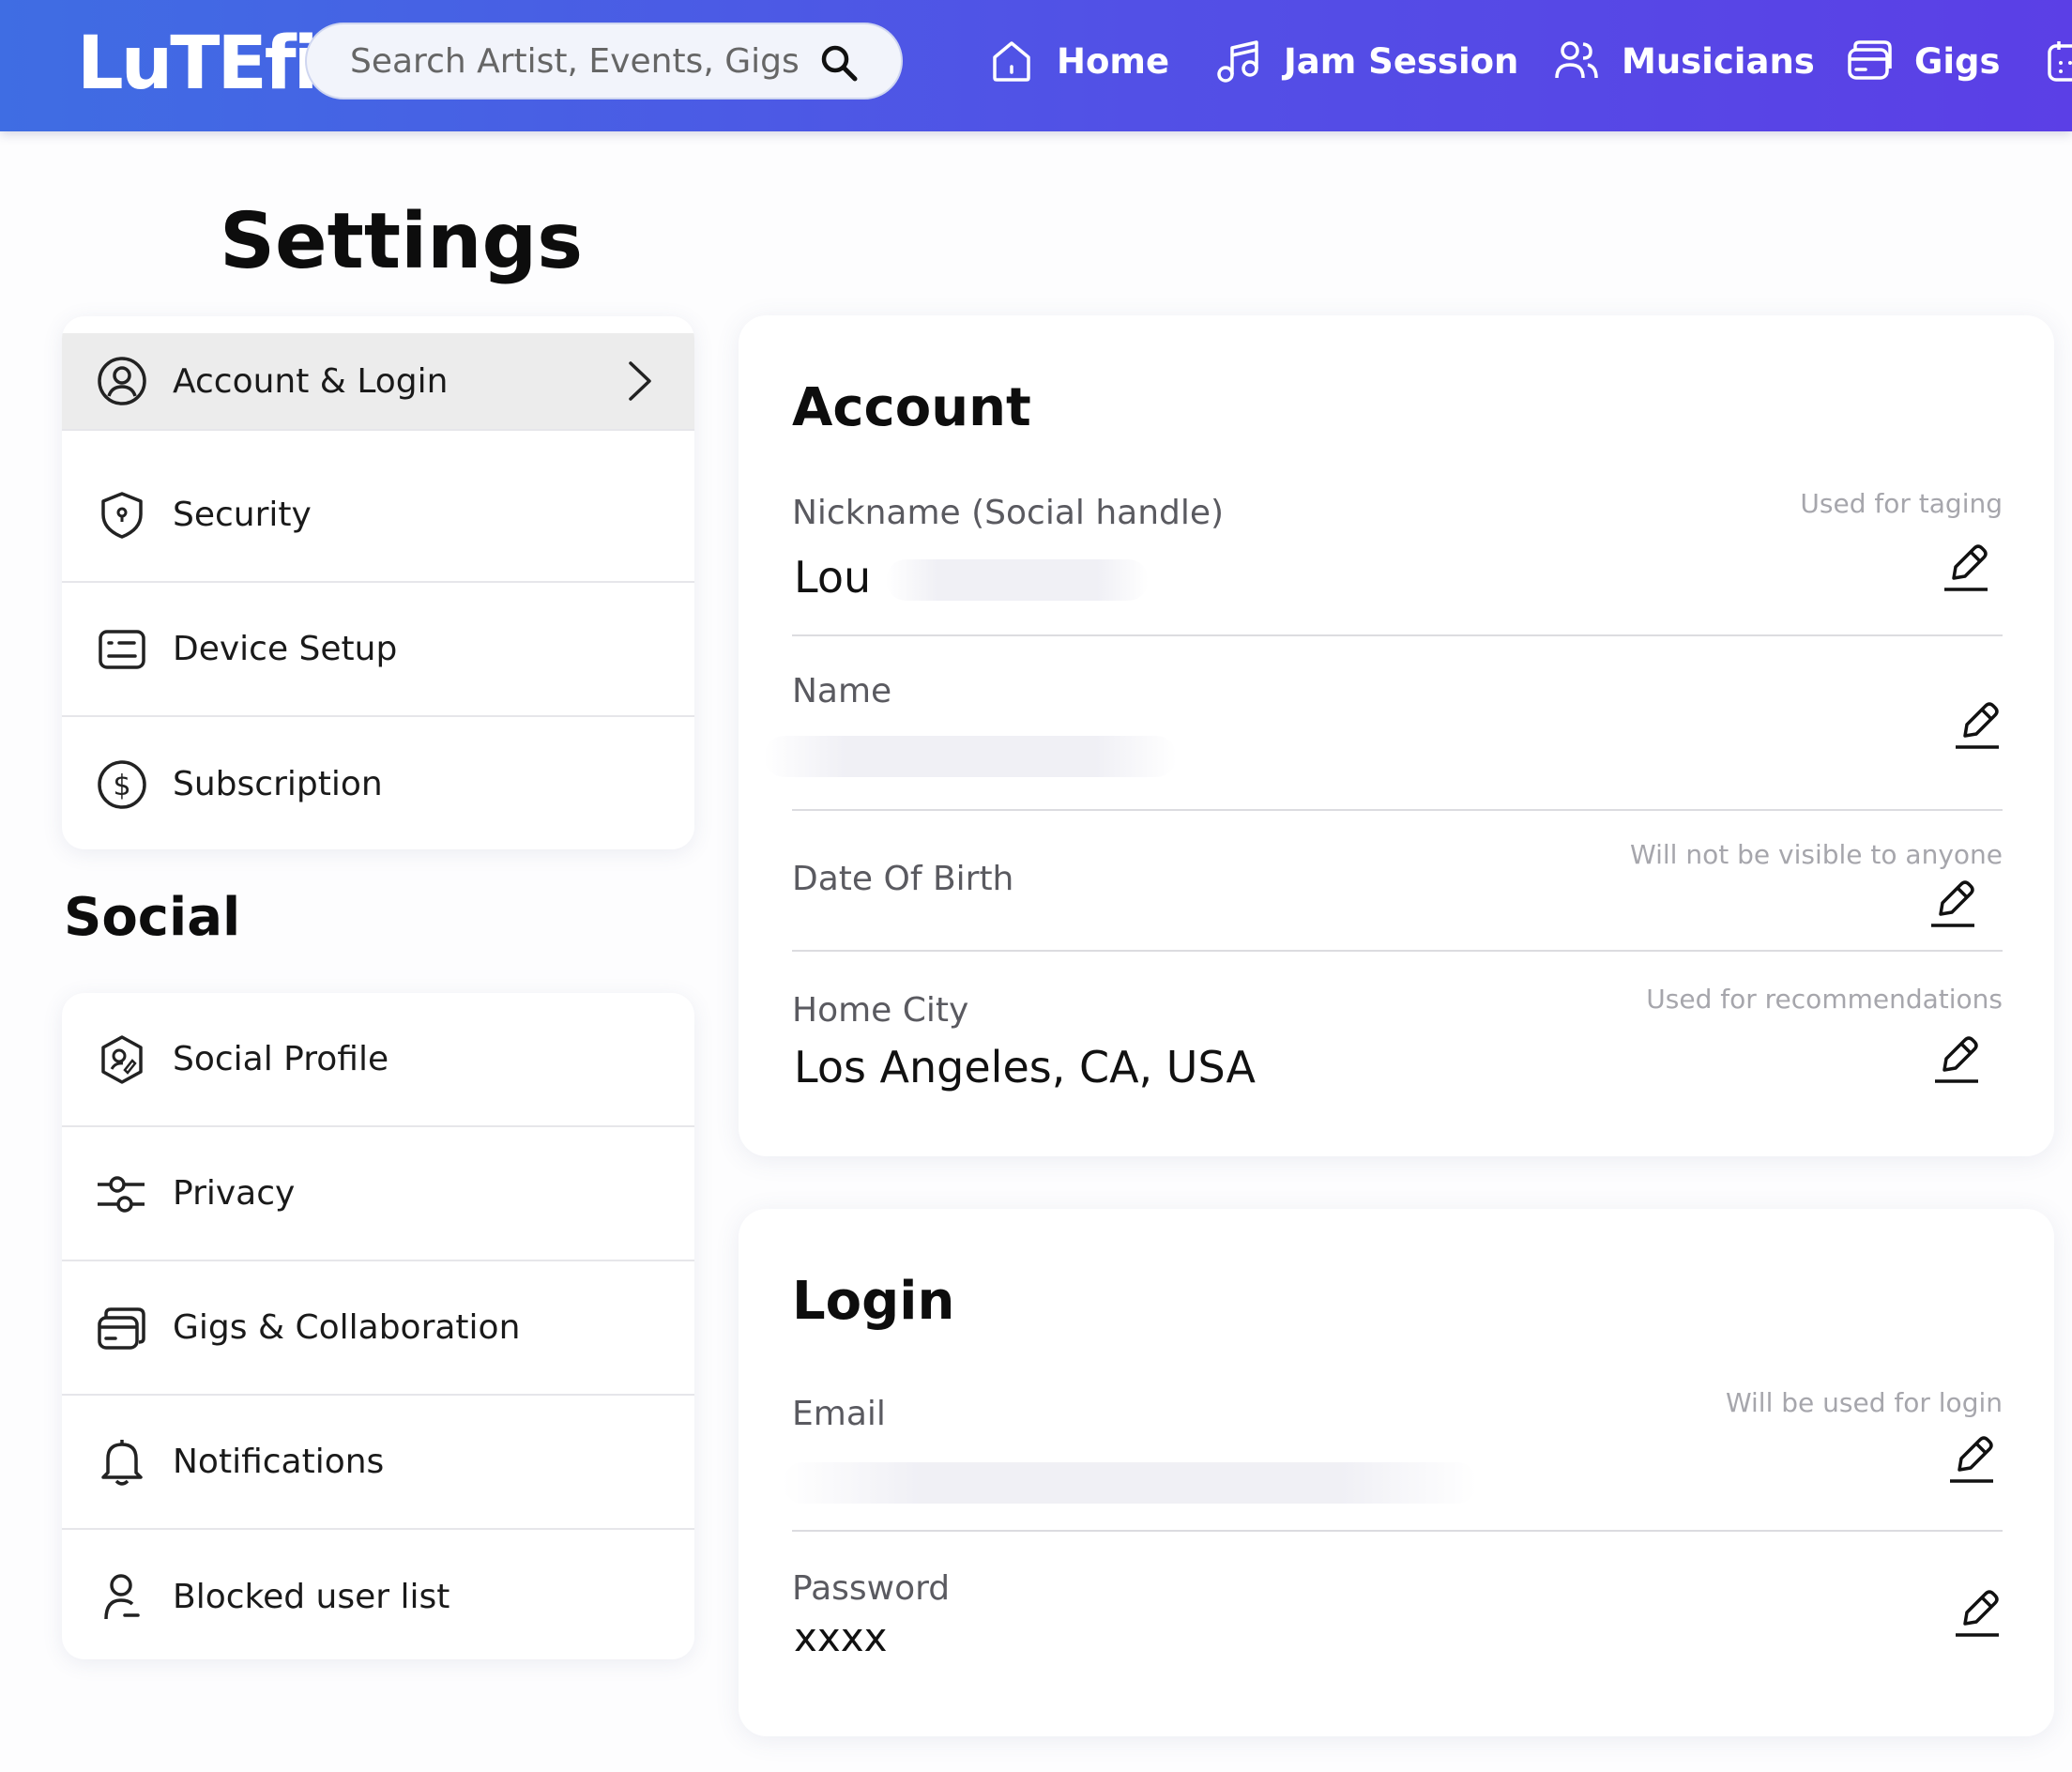 The image size is (2072, 1772). What do you see at coordinates (122, 1597) in the screenshot?
I see `user-minus-icon` at bounding box center [122, 1597].